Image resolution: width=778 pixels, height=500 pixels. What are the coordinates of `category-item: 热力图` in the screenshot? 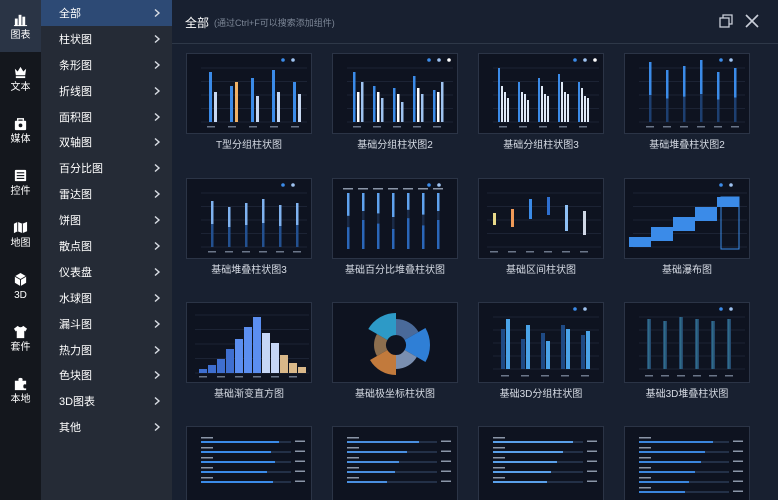 It's located at (106, 350).